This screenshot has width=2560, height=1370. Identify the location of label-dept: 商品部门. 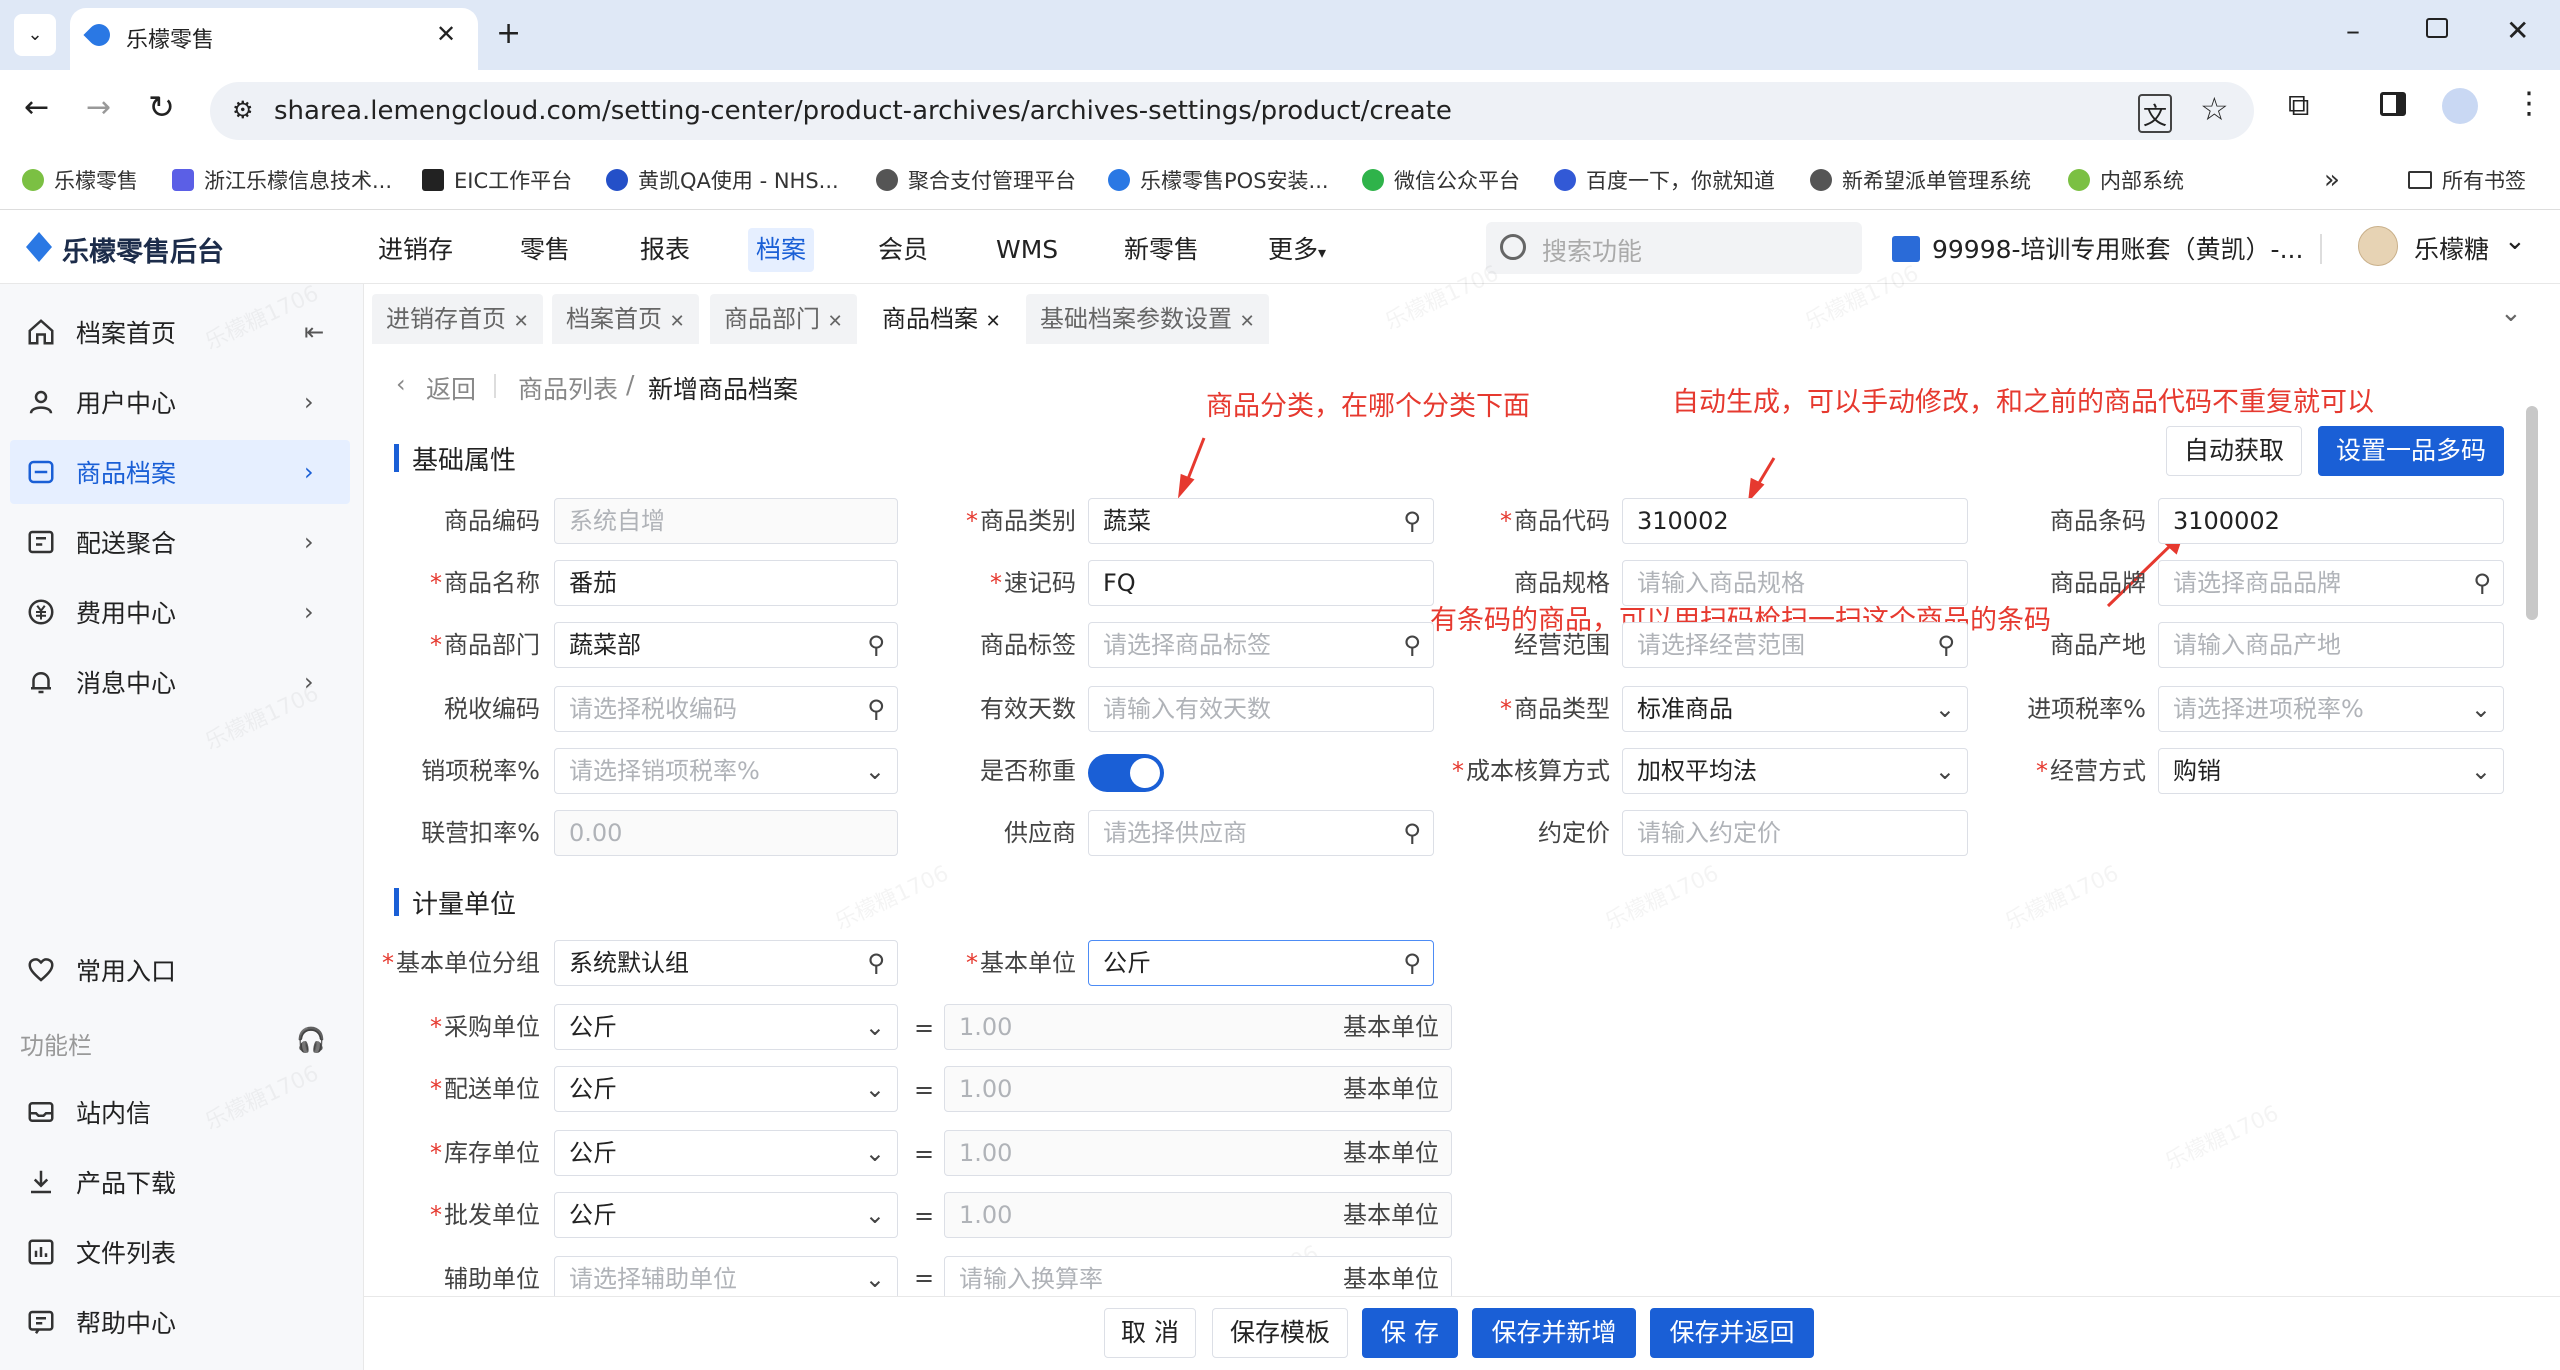
(460, 645).